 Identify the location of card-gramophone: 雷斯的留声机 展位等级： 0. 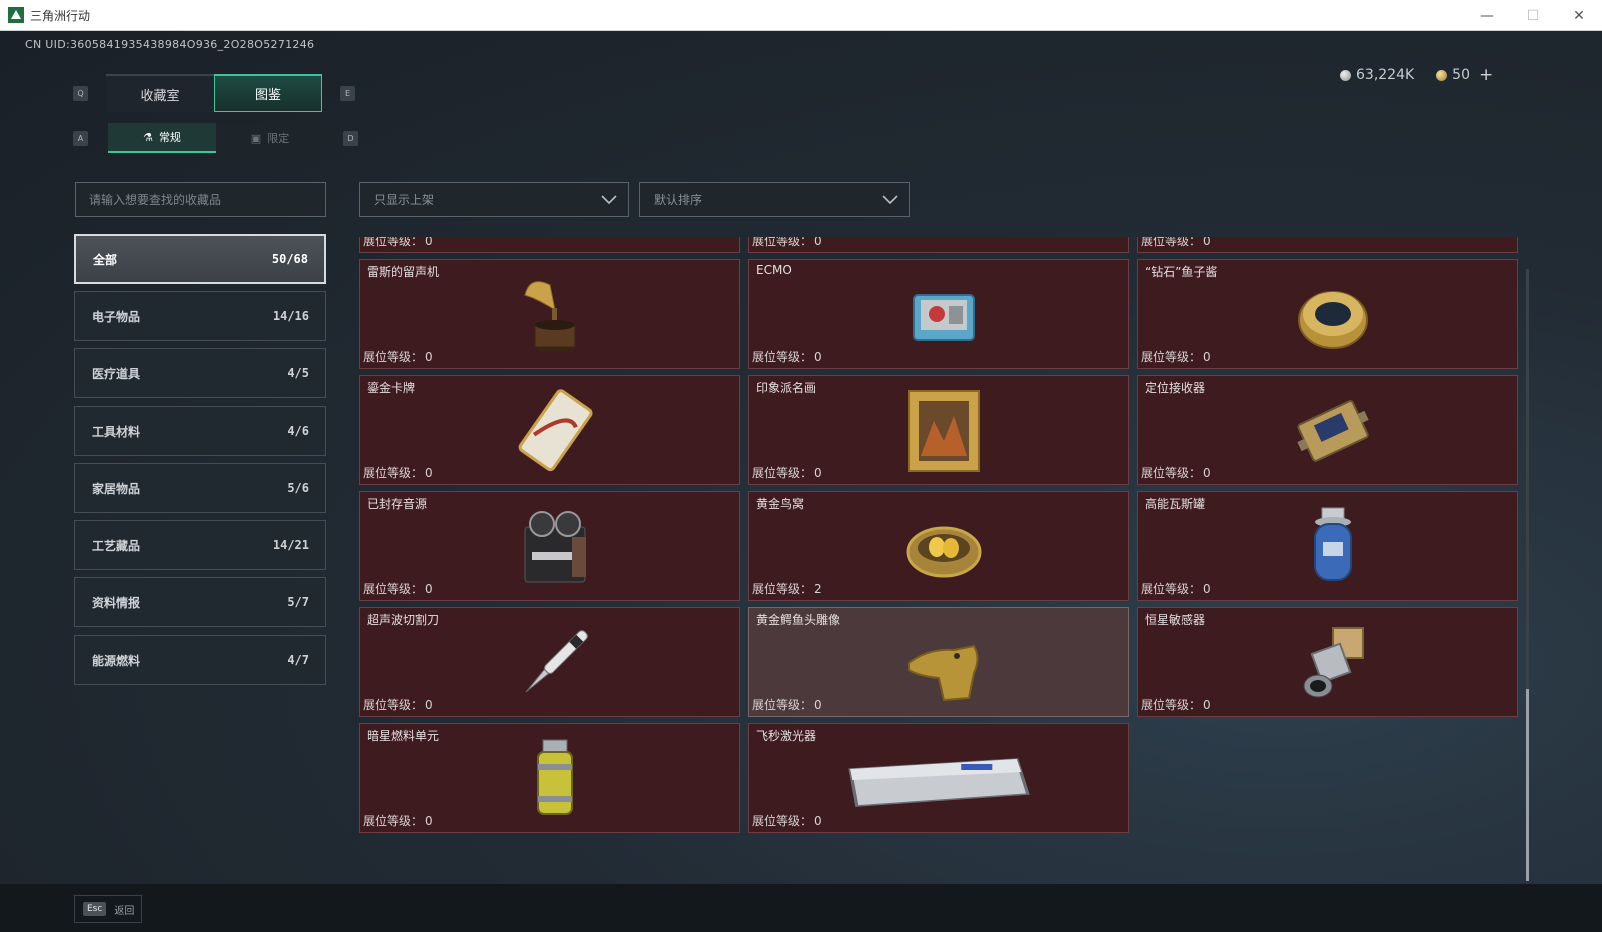
(549, 314).